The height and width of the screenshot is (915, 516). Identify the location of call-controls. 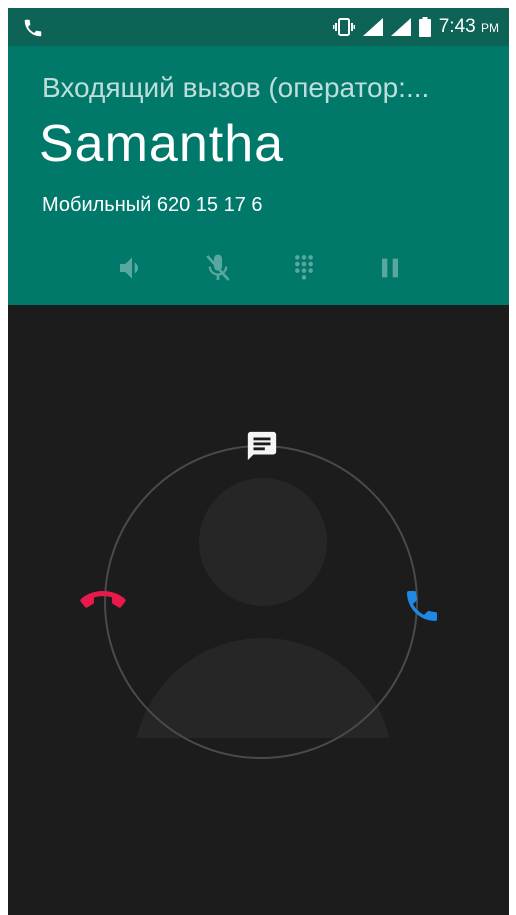
(258, 268).